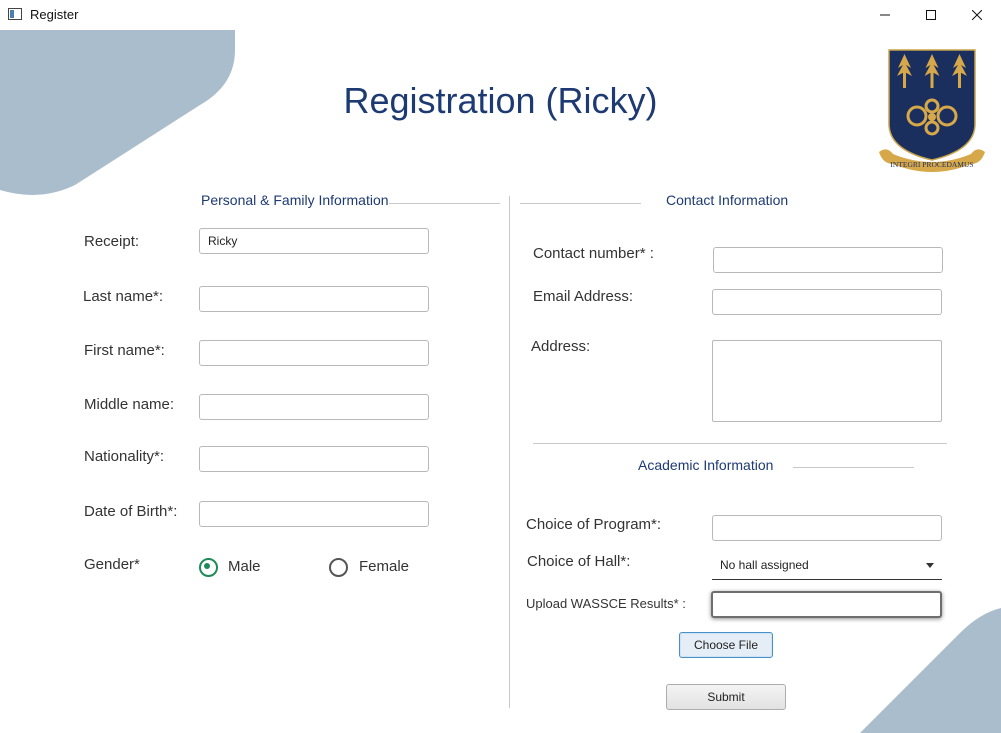 Image resolution: width=1001 pixels, height=733 pixels. Describe the element at coordinates (706, 465) in the screenshot. I see `academic-section-heading: Academic Information` at that location.